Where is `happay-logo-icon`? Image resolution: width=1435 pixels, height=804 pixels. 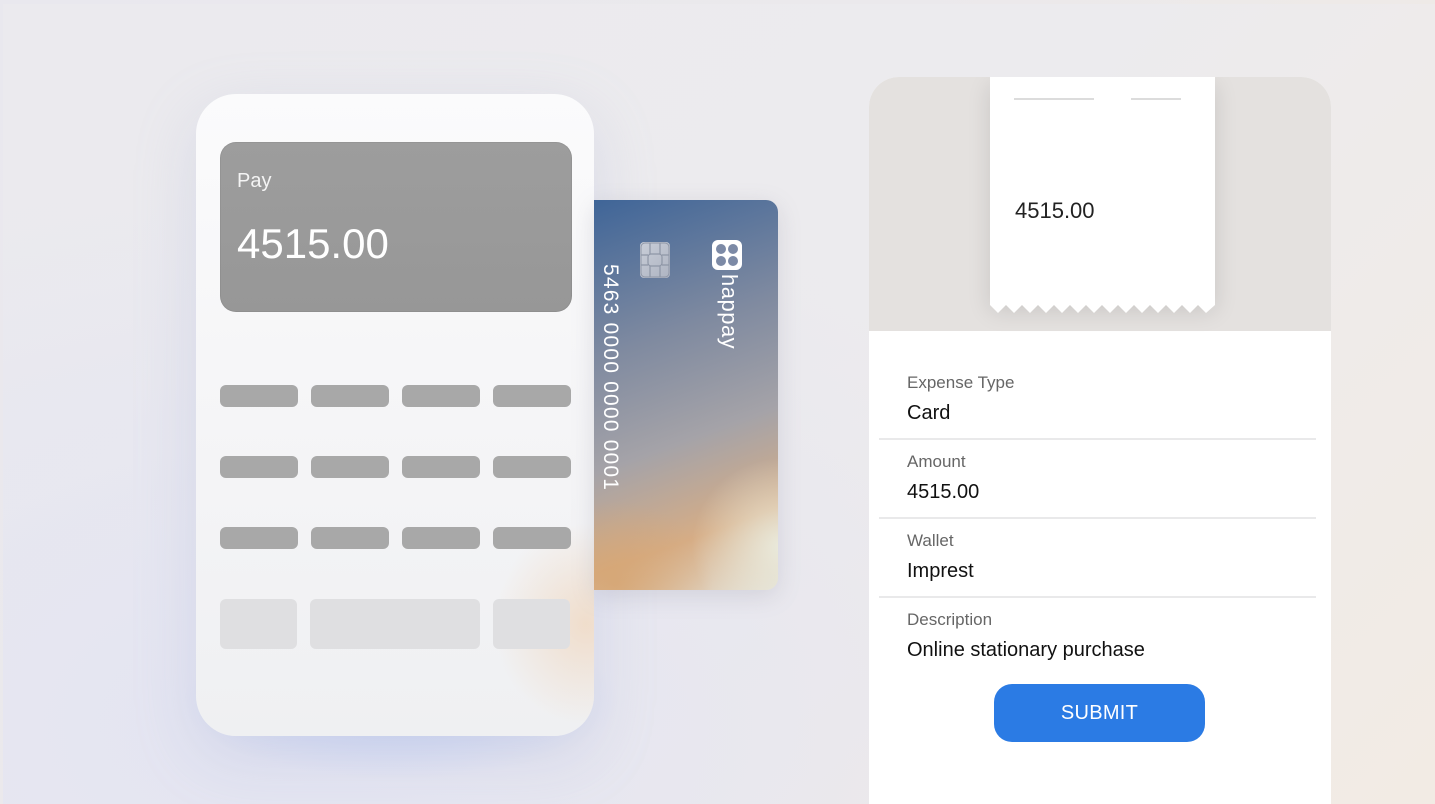
happay-logo-icon is located at coordinates (727, 255).